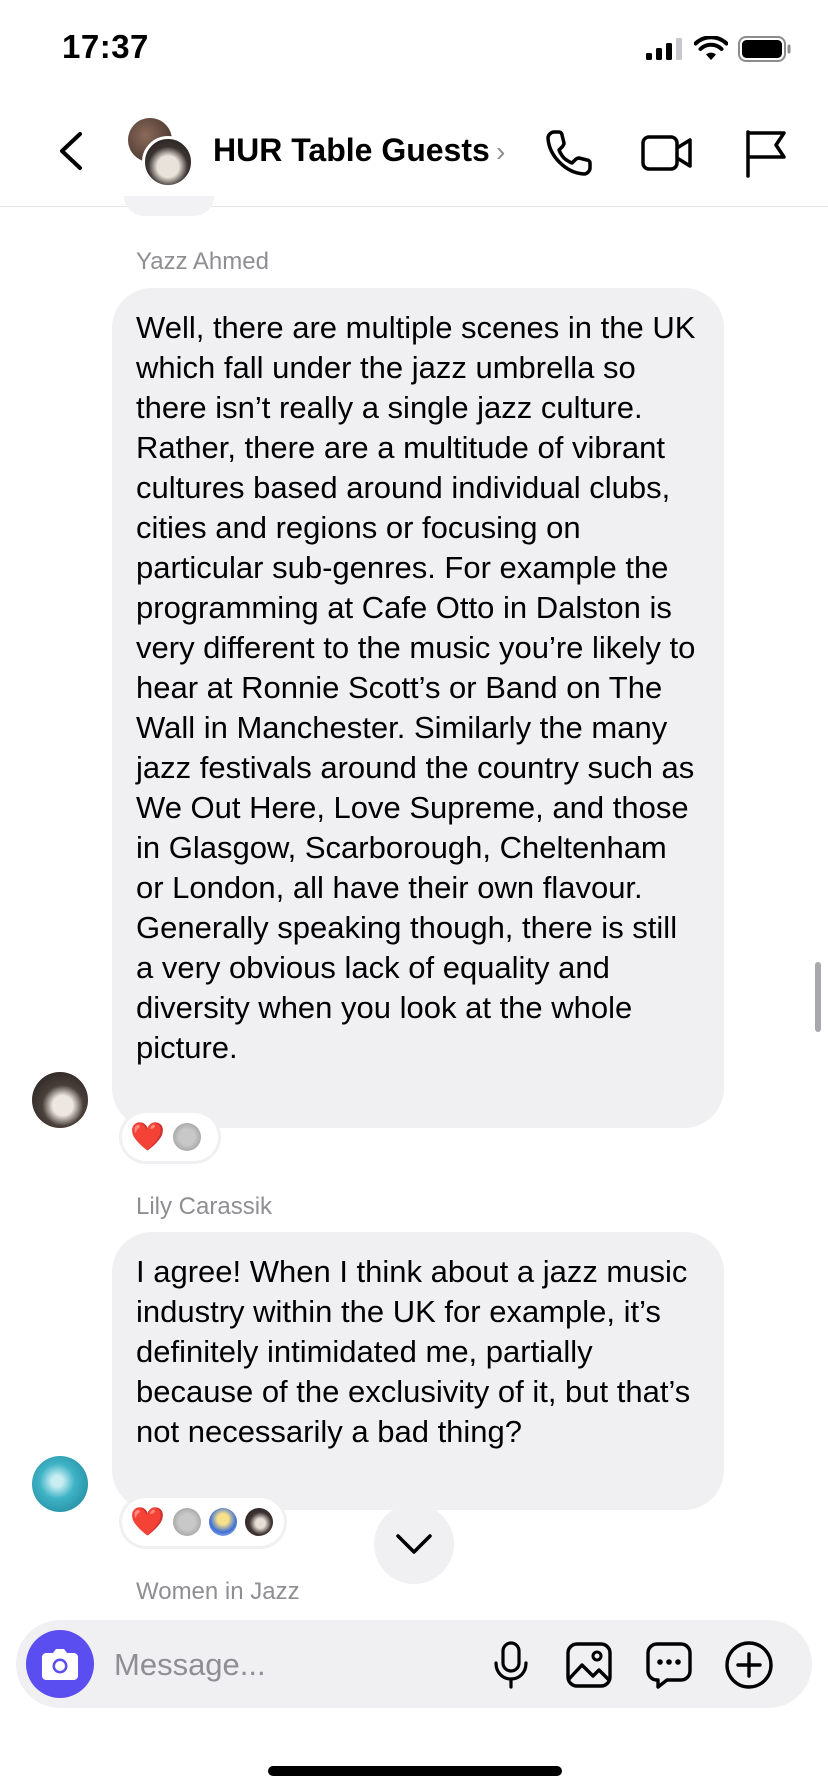 This screenshot has width=828, height=1792. Describe the element at coordinates (169, 206) in the screenshot. I see `previous-reactions-stub` at that location.